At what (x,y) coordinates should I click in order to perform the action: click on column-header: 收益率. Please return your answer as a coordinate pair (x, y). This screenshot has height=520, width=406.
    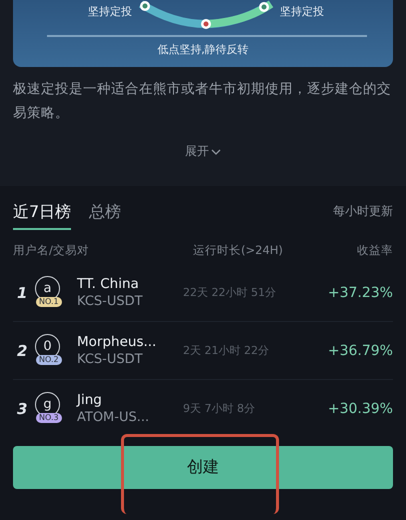
    Looking at the image, I should click on (375, 250).